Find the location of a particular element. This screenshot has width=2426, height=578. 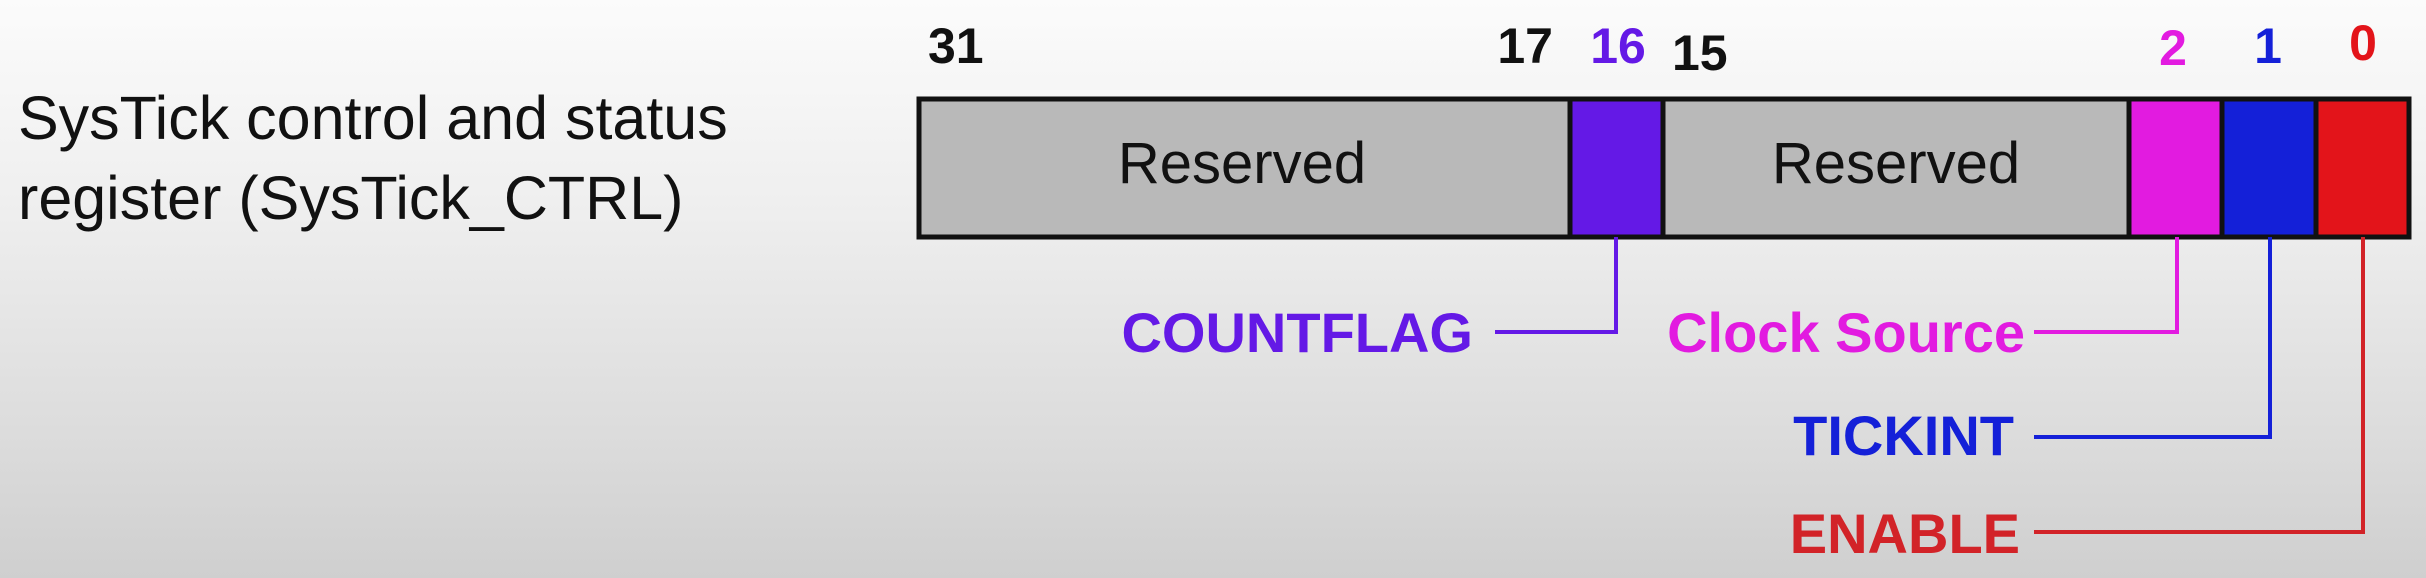

clock-source-leader-line is located at coordinates (2106, 285).